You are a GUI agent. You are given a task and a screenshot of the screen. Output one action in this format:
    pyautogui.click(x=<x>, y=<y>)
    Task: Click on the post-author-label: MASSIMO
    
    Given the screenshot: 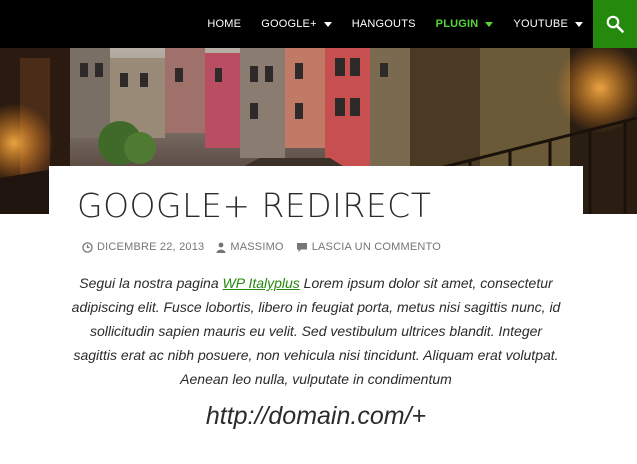 What is the action you would take?
    pyautogui.click(x=257, y=247)
    